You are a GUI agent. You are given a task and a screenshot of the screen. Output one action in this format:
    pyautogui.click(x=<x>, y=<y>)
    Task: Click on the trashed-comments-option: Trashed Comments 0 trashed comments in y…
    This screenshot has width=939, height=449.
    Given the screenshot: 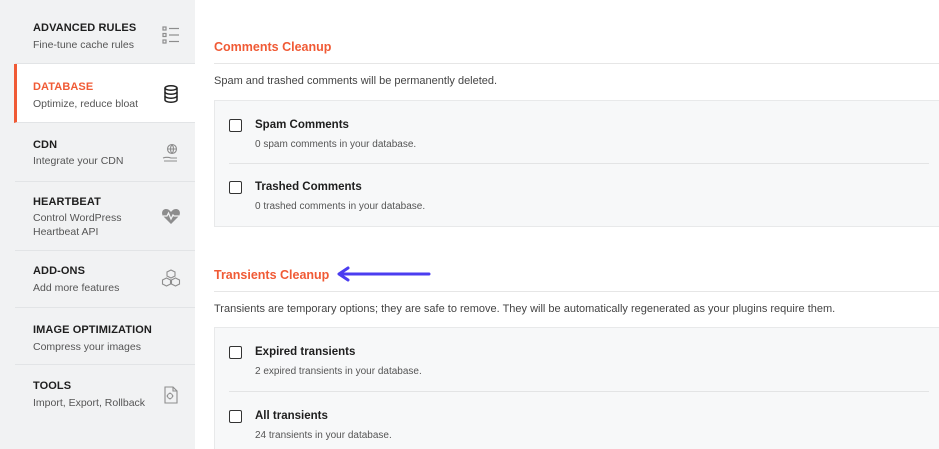 What is the action you would take?
    pyautogui.click(x=579, y=198)
    